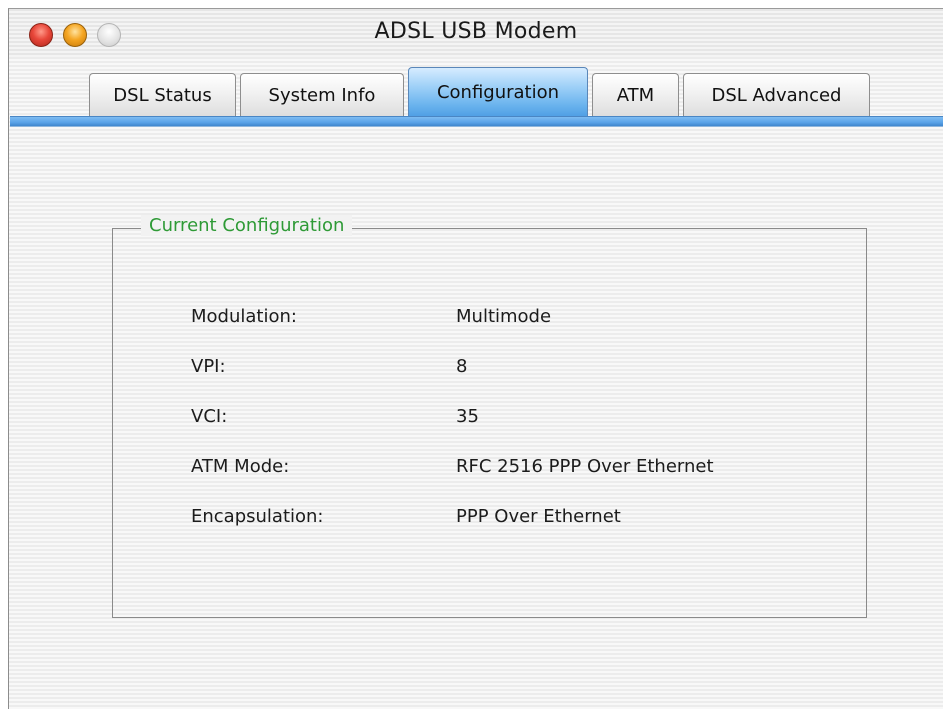 This screenshot has width=943, height=709. Describe the element at coordinates (162, 95) in the screenshot. I see `tab-dsl-status: DSL Status` at that location.